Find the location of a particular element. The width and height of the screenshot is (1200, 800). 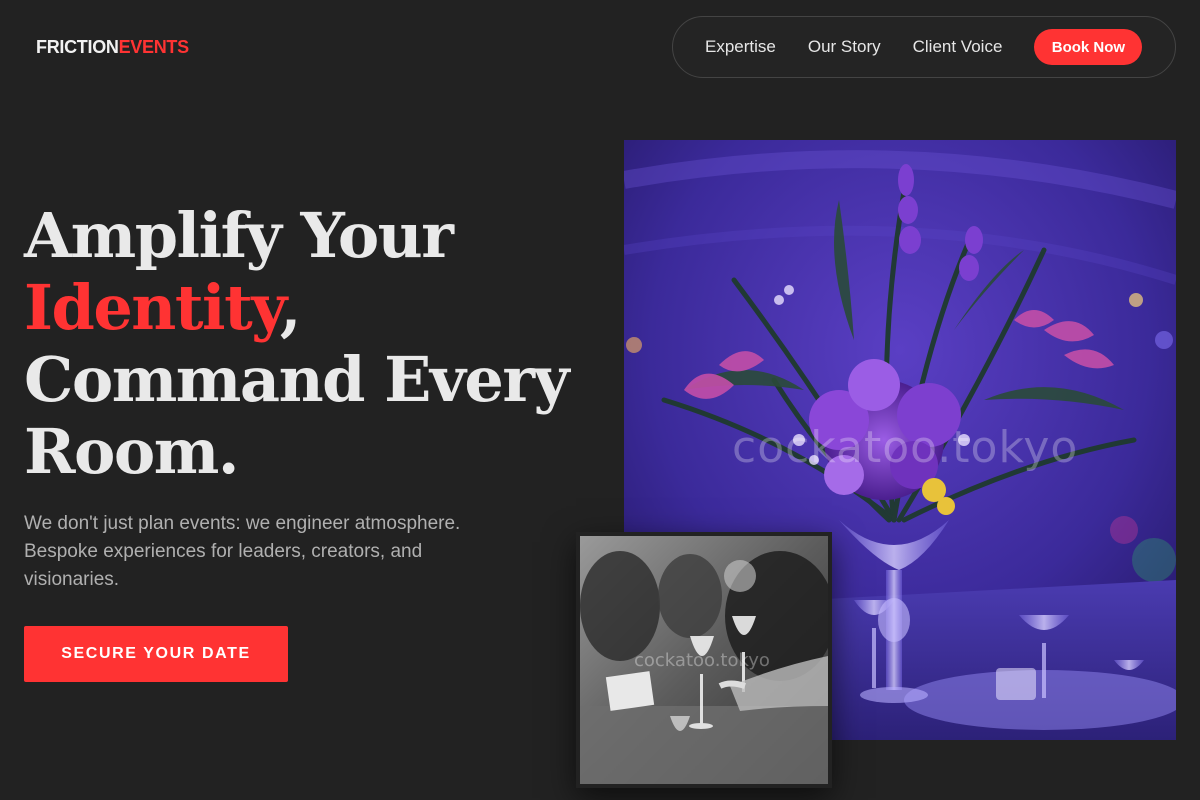

headline-accent-word: Identity is located at coordinates (152, 307).